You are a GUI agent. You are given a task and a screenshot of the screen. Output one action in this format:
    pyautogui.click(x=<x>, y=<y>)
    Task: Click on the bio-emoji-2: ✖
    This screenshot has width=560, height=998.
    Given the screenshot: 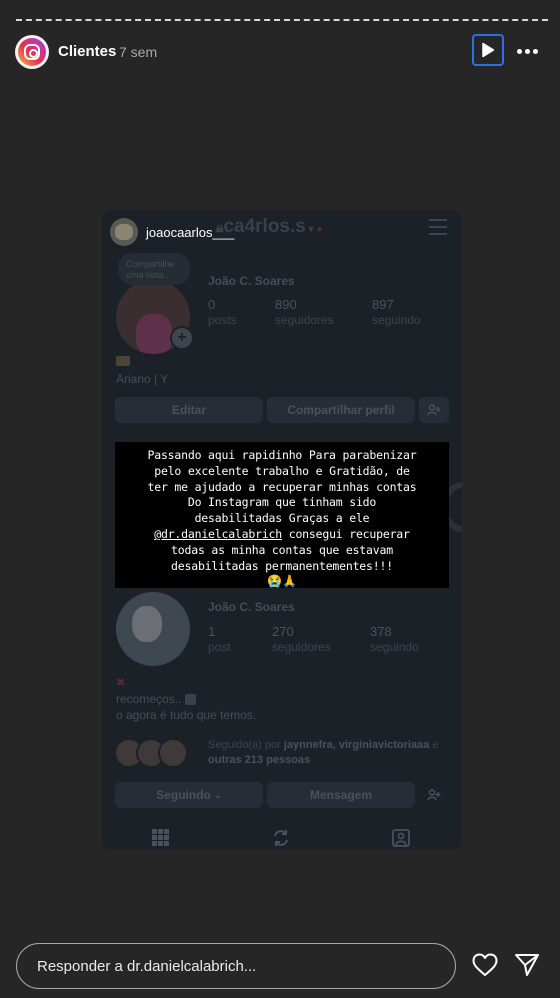 What is the action you would take?
    pyautogui.click(x=121, y=683)
    